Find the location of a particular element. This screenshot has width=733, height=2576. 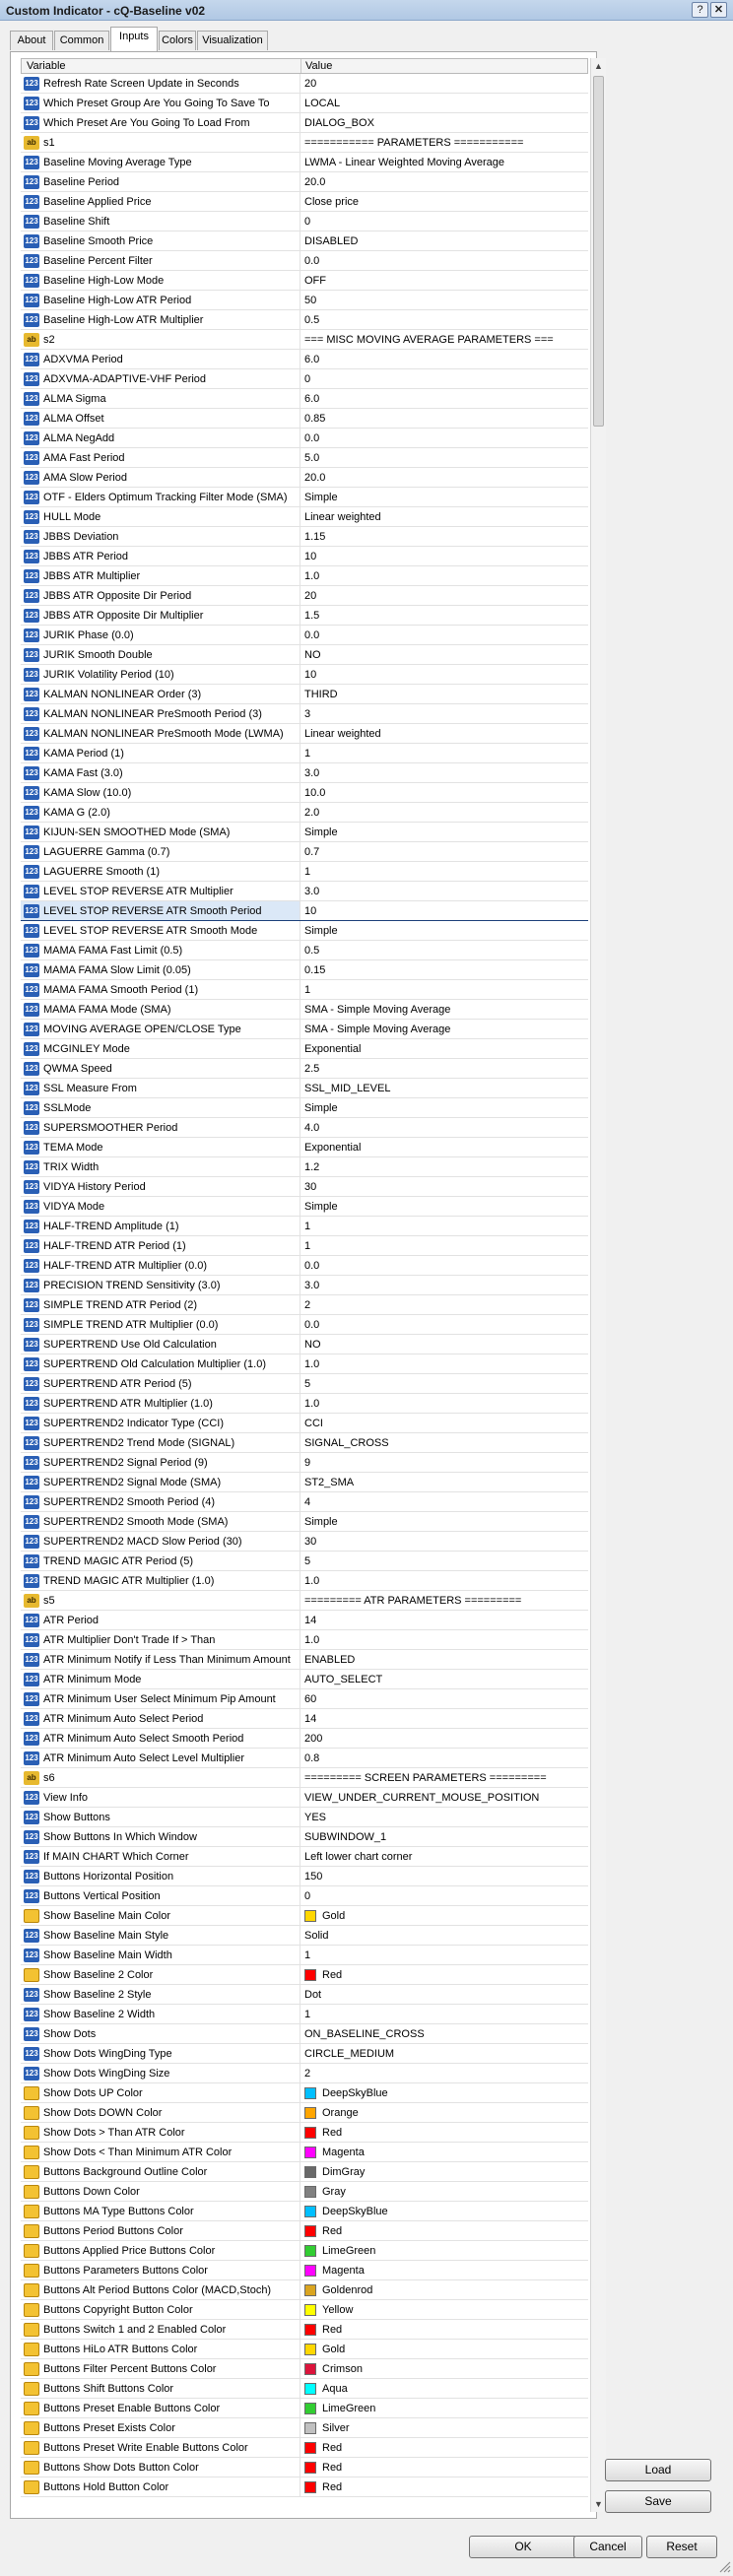

param-value-cell: Crimson is located at coordinates (444, 2368).